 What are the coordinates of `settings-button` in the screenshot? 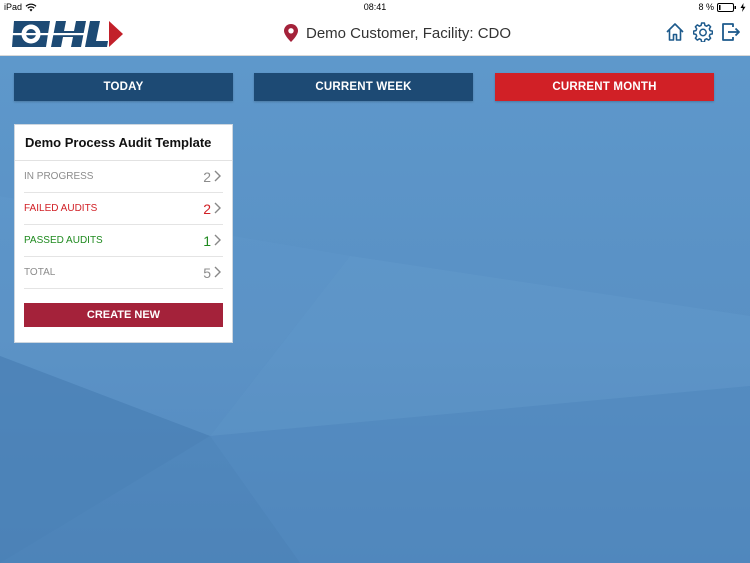 It's located at (703, 32).